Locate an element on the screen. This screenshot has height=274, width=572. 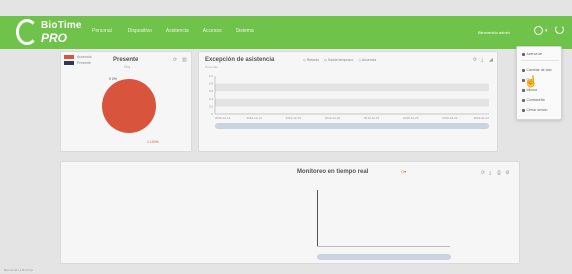
panel-title: Monitoreo en tiempo real is located at coordinates (333, 172).